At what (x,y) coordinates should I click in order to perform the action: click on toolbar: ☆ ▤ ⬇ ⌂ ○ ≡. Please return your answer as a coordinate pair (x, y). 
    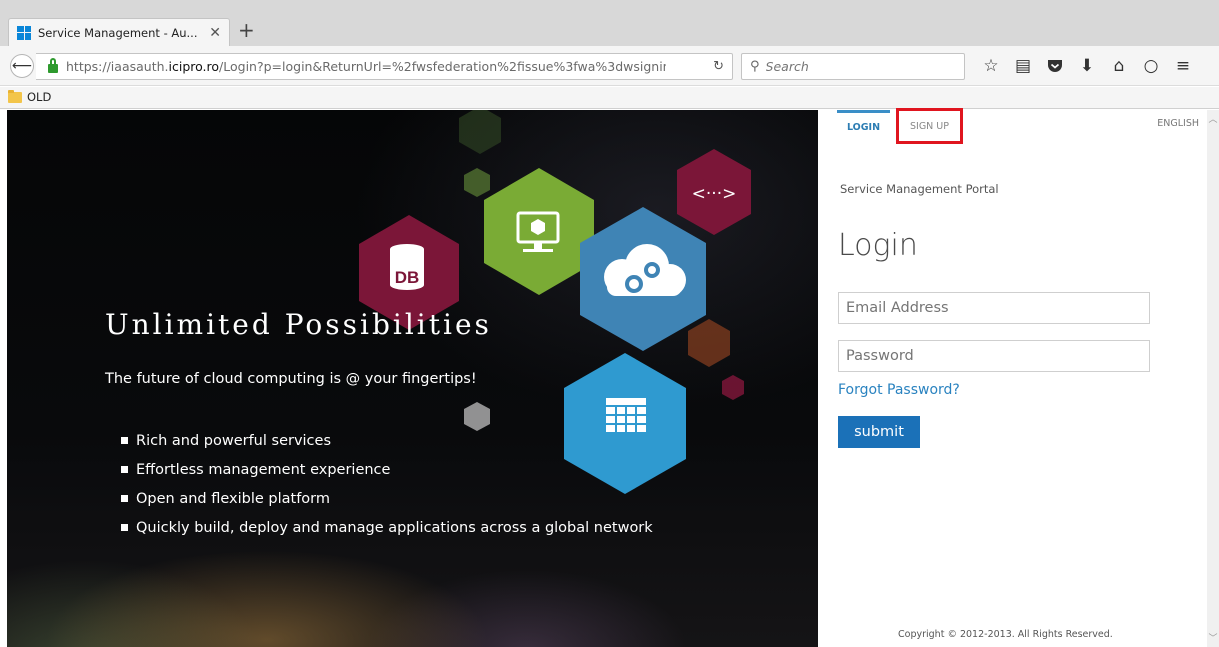
    Looking at the image, I should click on (1087, 66).